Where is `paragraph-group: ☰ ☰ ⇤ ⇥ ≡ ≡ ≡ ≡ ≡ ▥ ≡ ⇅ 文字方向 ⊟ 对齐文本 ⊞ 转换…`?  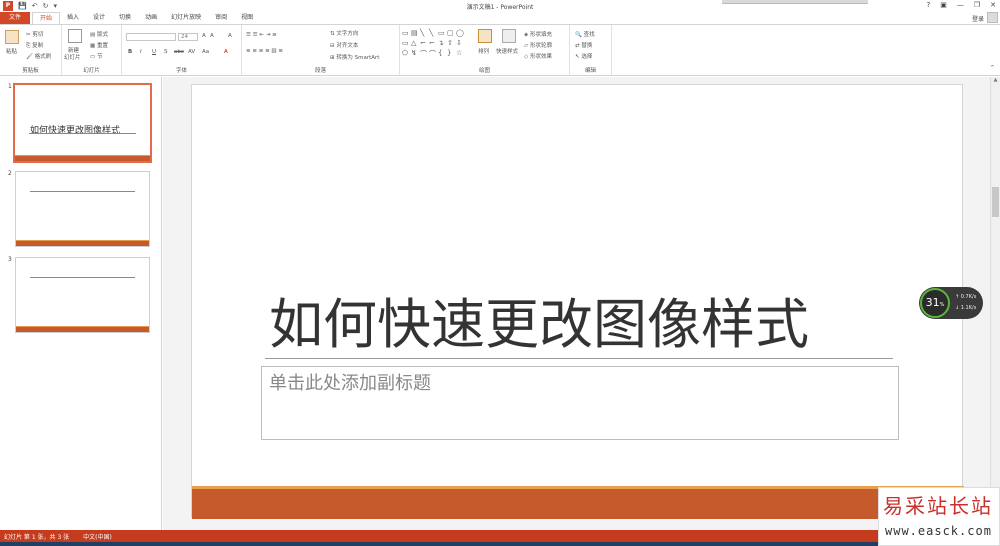 paragraph-group: ☰ ☰ ⇤ ⇥ ≡ ≡ ≡ ≡ ≡ ▥ ≡ ⇅ 文字方向 ⊟ 对齐文本 ⊞ 转换… is located at coordinates (321, 50).